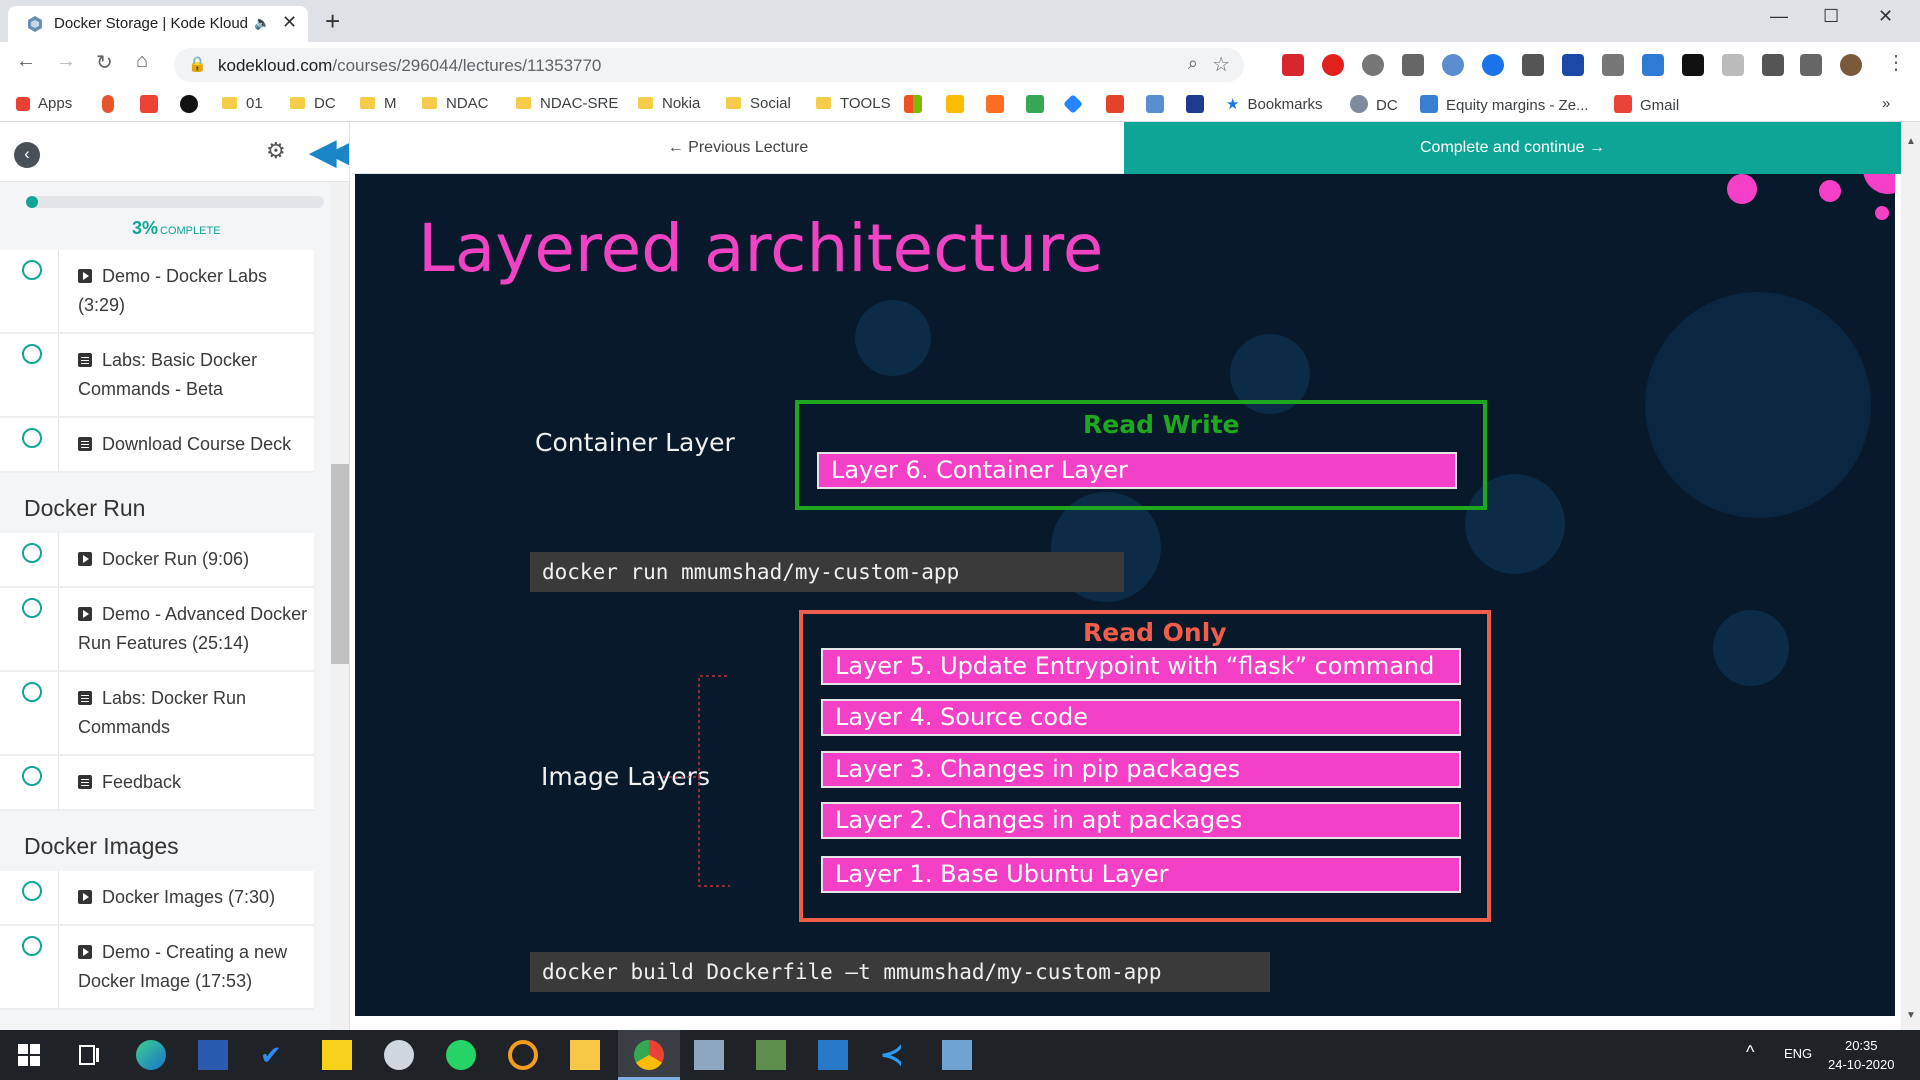  I want to click on lesson-item: Feedback, so click(157, 783).